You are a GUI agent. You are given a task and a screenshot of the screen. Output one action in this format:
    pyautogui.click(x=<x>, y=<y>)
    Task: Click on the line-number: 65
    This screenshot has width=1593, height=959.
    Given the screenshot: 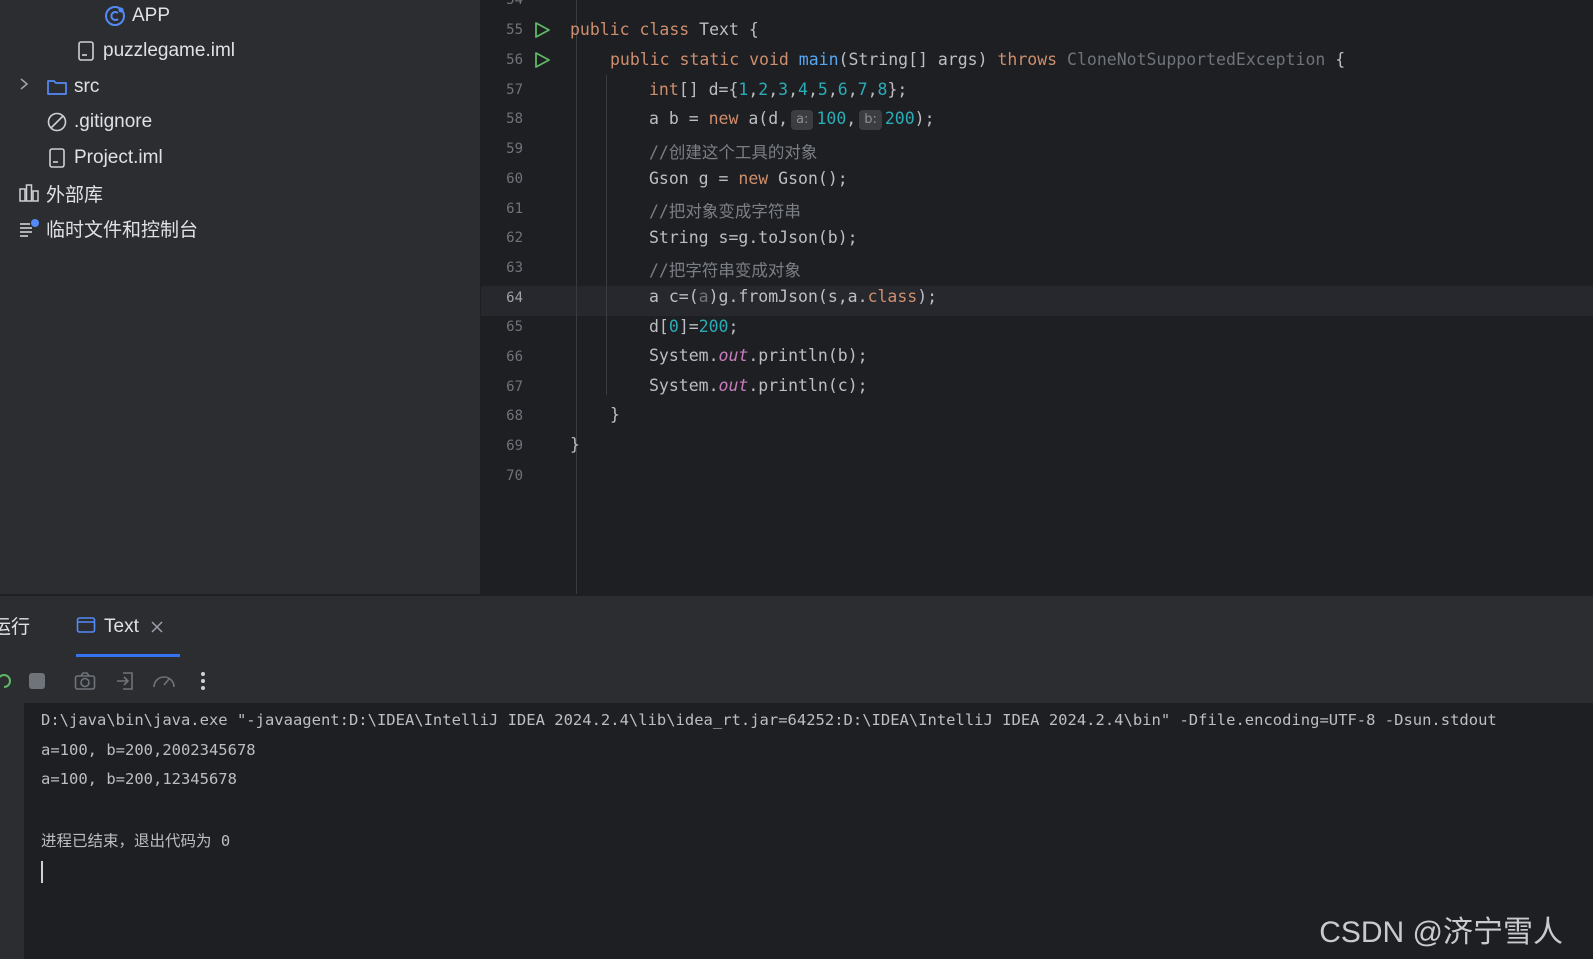 What is the action you would take?
    pyautogui.click(x=514, y=327)
    